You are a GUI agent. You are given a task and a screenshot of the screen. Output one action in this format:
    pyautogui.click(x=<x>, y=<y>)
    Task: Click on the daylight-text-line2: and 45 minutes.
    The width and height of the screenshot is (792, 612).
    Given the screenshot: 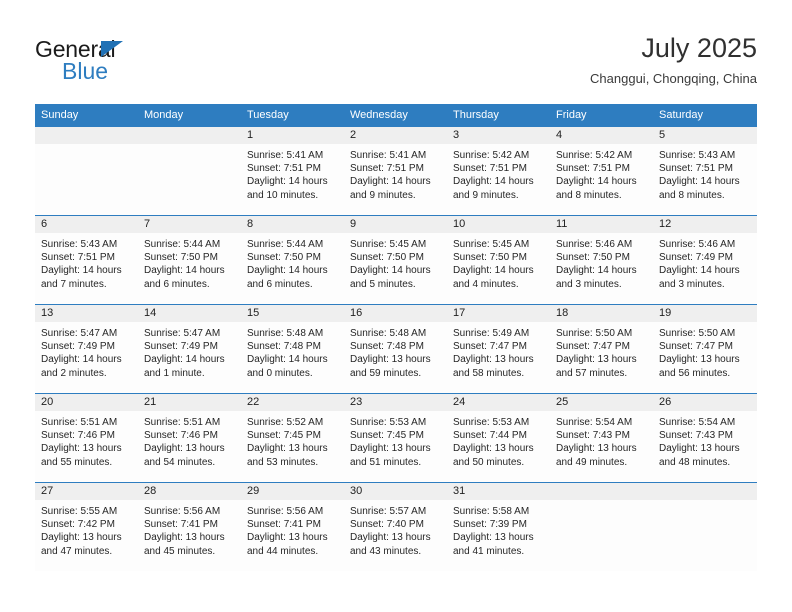 What is the action you would take?
    pyautogui.click(x=180, y=551)
    